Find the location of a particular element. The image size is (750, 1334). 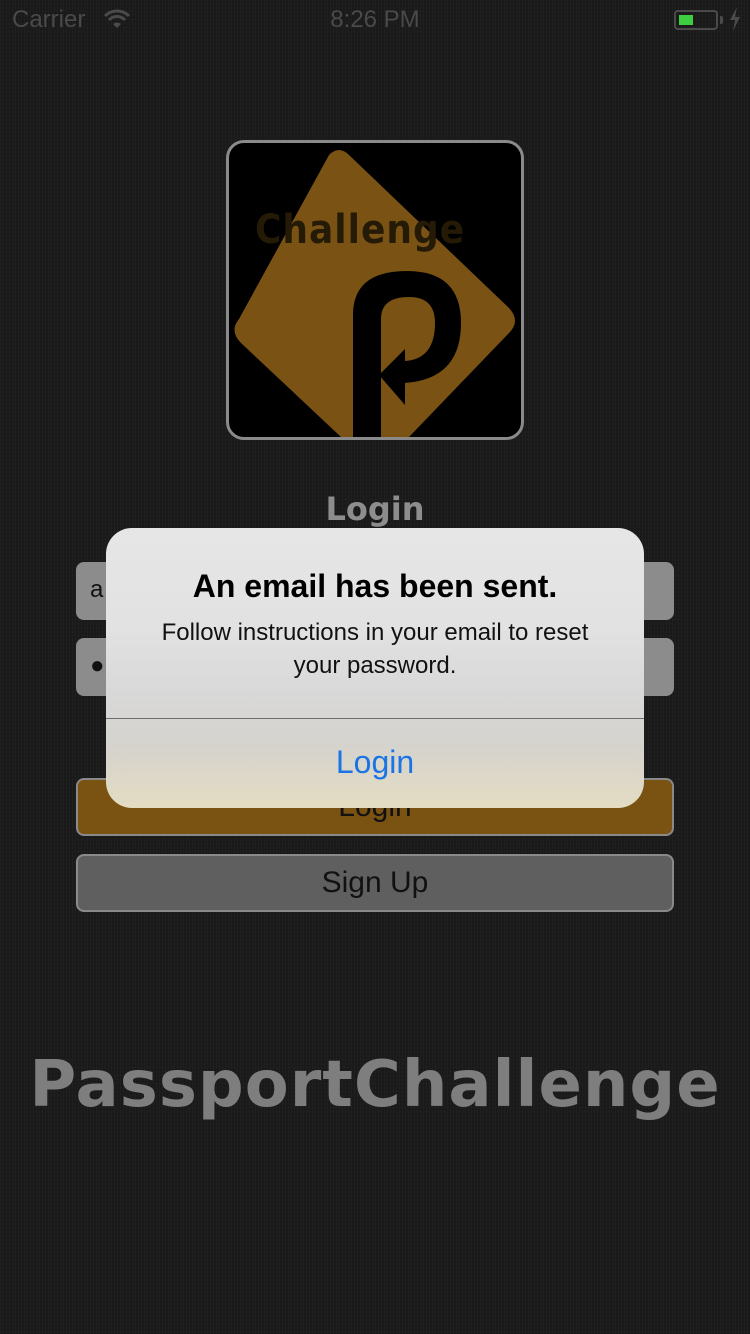

clock: 8:26 PM is located at coordinates (375, 19).